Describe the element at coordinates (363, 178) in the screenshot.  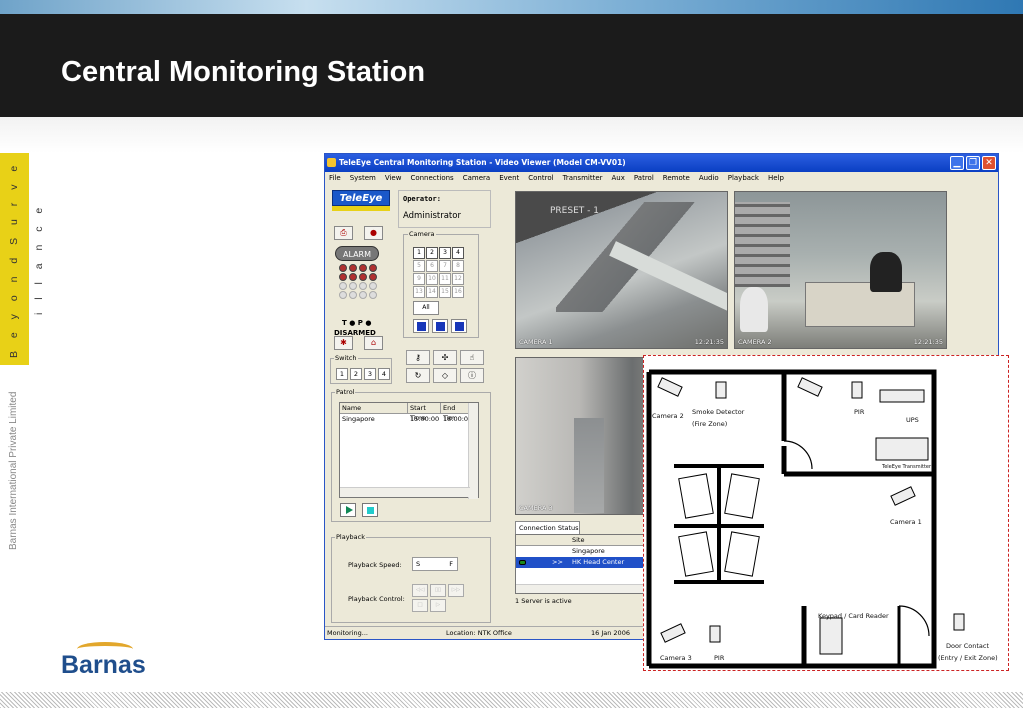
I see `menu-system: System` at that location.